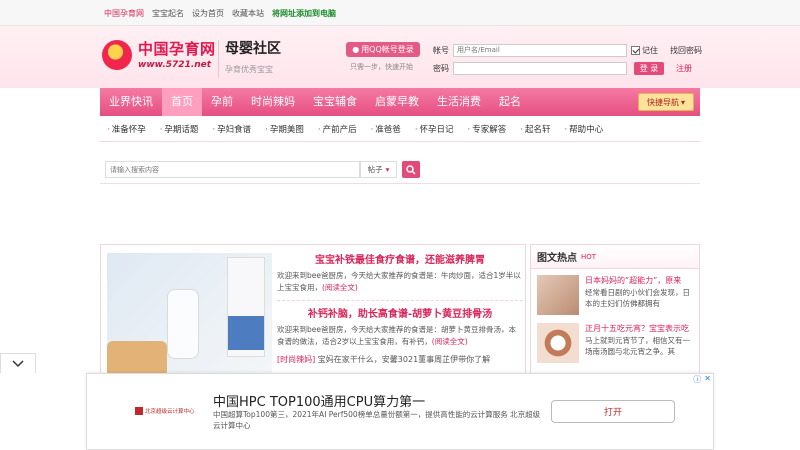  What do you see at coordinates (434, 129) in the screenshot?
I see `subnav-item: 怀孕日记` at bounding box center [434, 129].